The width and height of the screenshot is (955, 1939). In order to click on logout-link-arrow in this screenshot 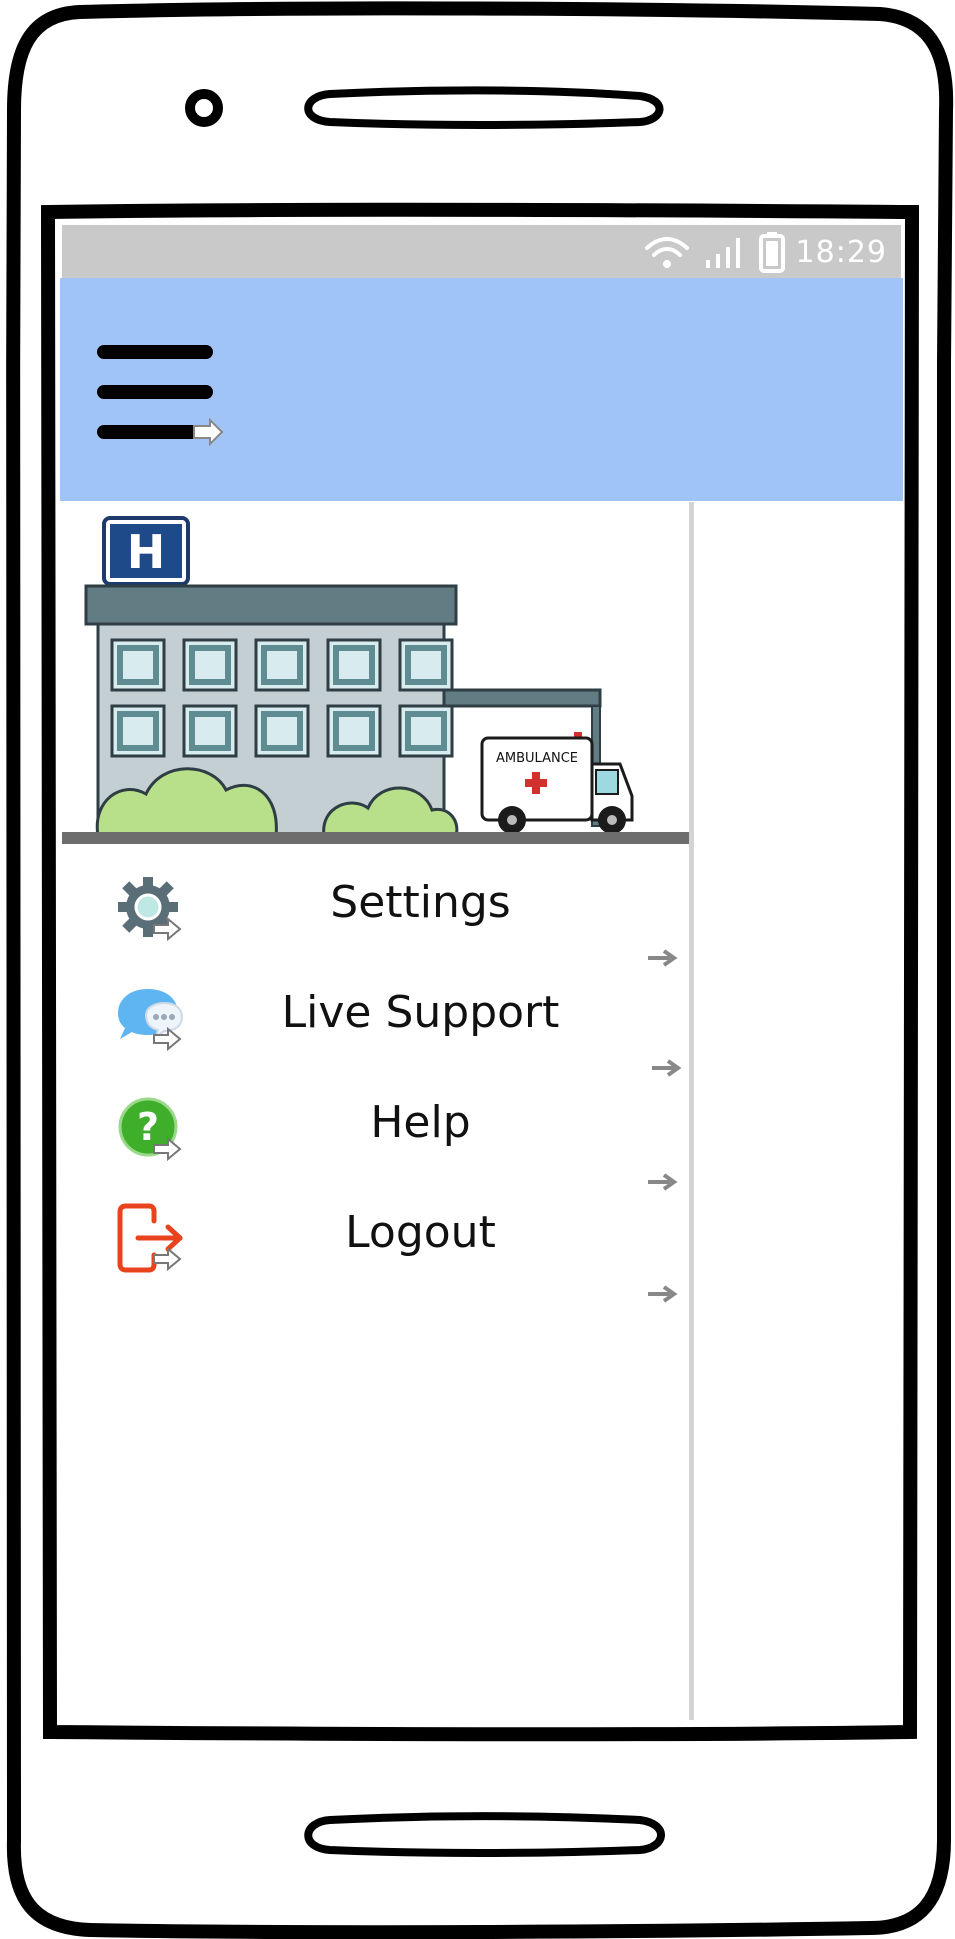, I will do `click(663, 1294)`.